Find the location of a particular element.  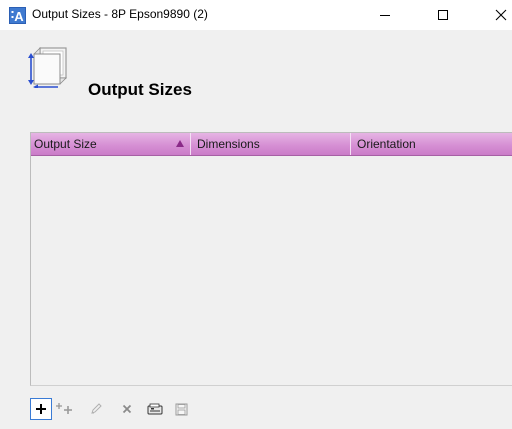

maximize-button is located at coordinates (443, 15).